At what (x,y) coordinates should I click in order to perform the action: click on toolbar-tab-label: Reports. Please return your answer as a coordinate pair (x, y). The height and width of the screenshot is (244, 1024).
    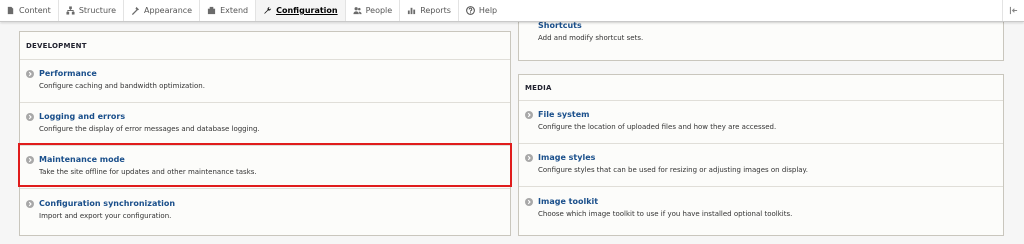
    Looking at the image, I should click on (435, 10).